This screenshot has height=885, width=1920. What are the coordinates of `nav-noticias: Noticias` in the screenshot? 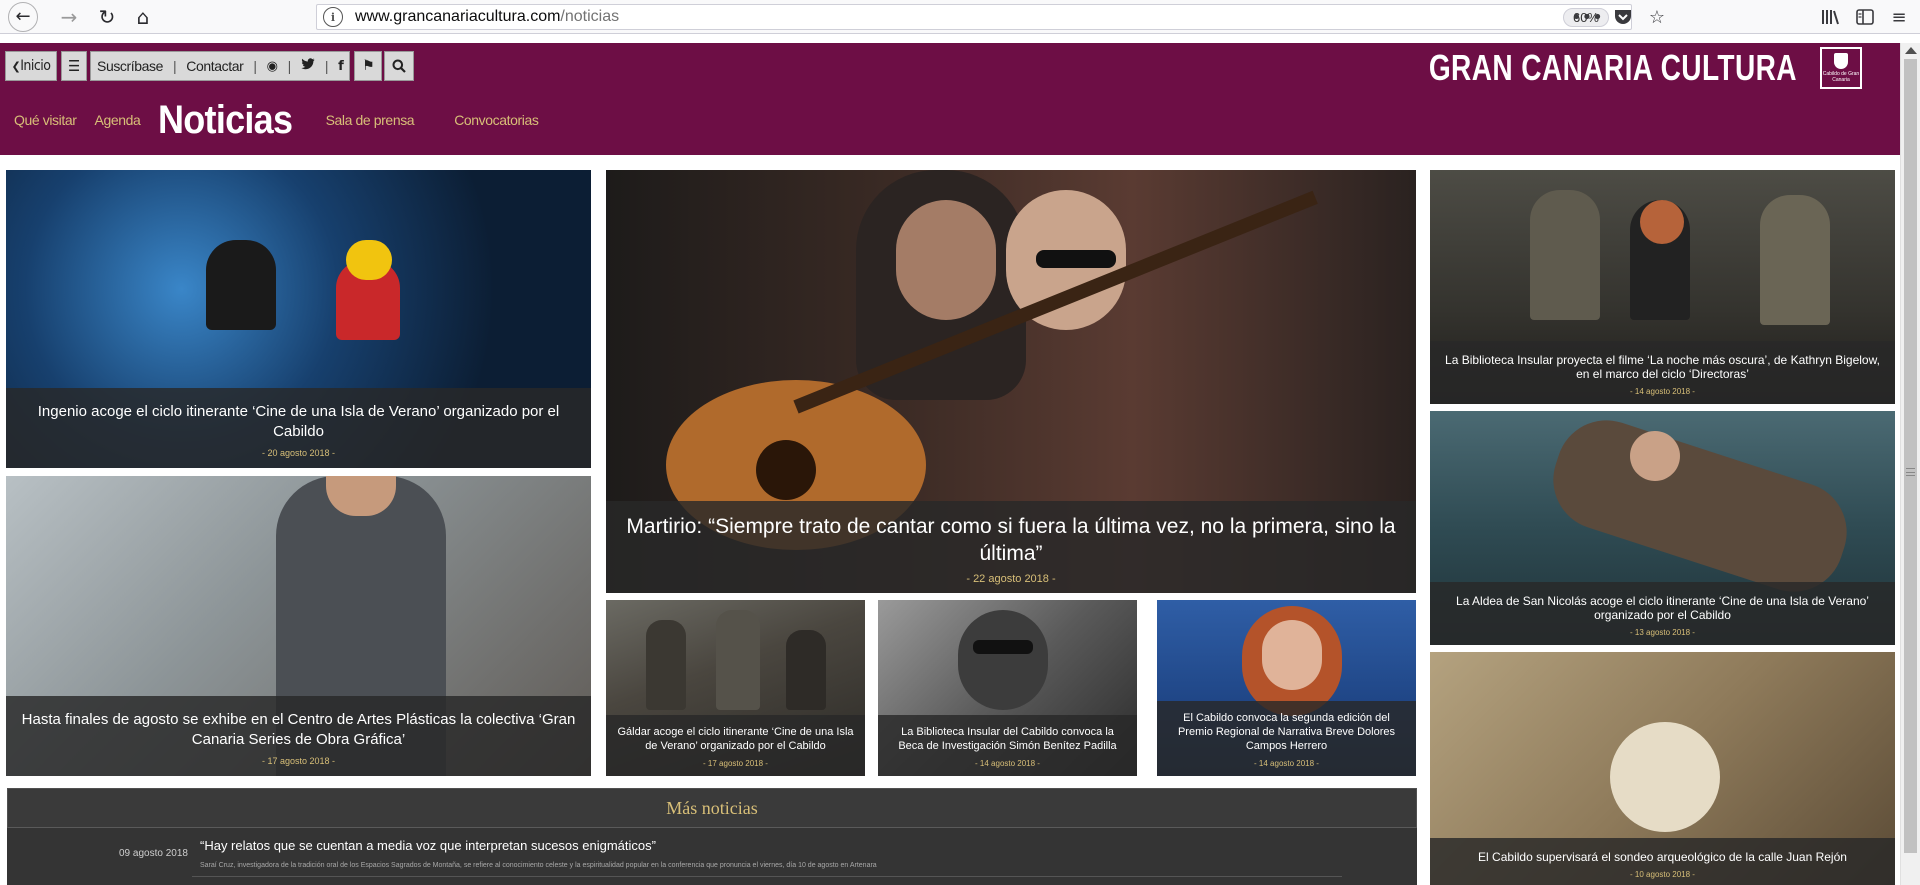 It's located at (225, 120).